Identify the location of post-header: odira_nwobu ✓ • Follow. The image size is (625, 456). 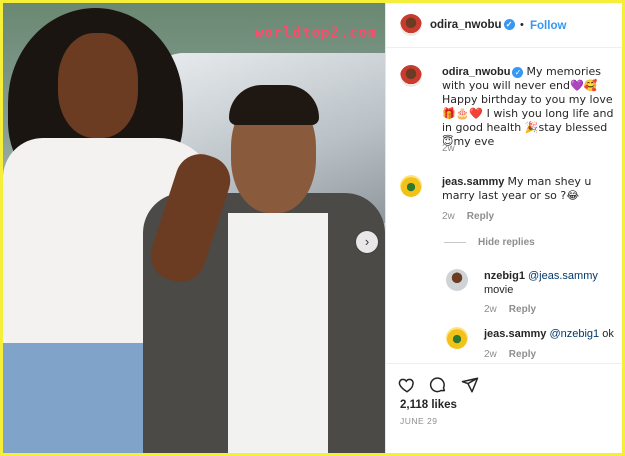
(504, 25).